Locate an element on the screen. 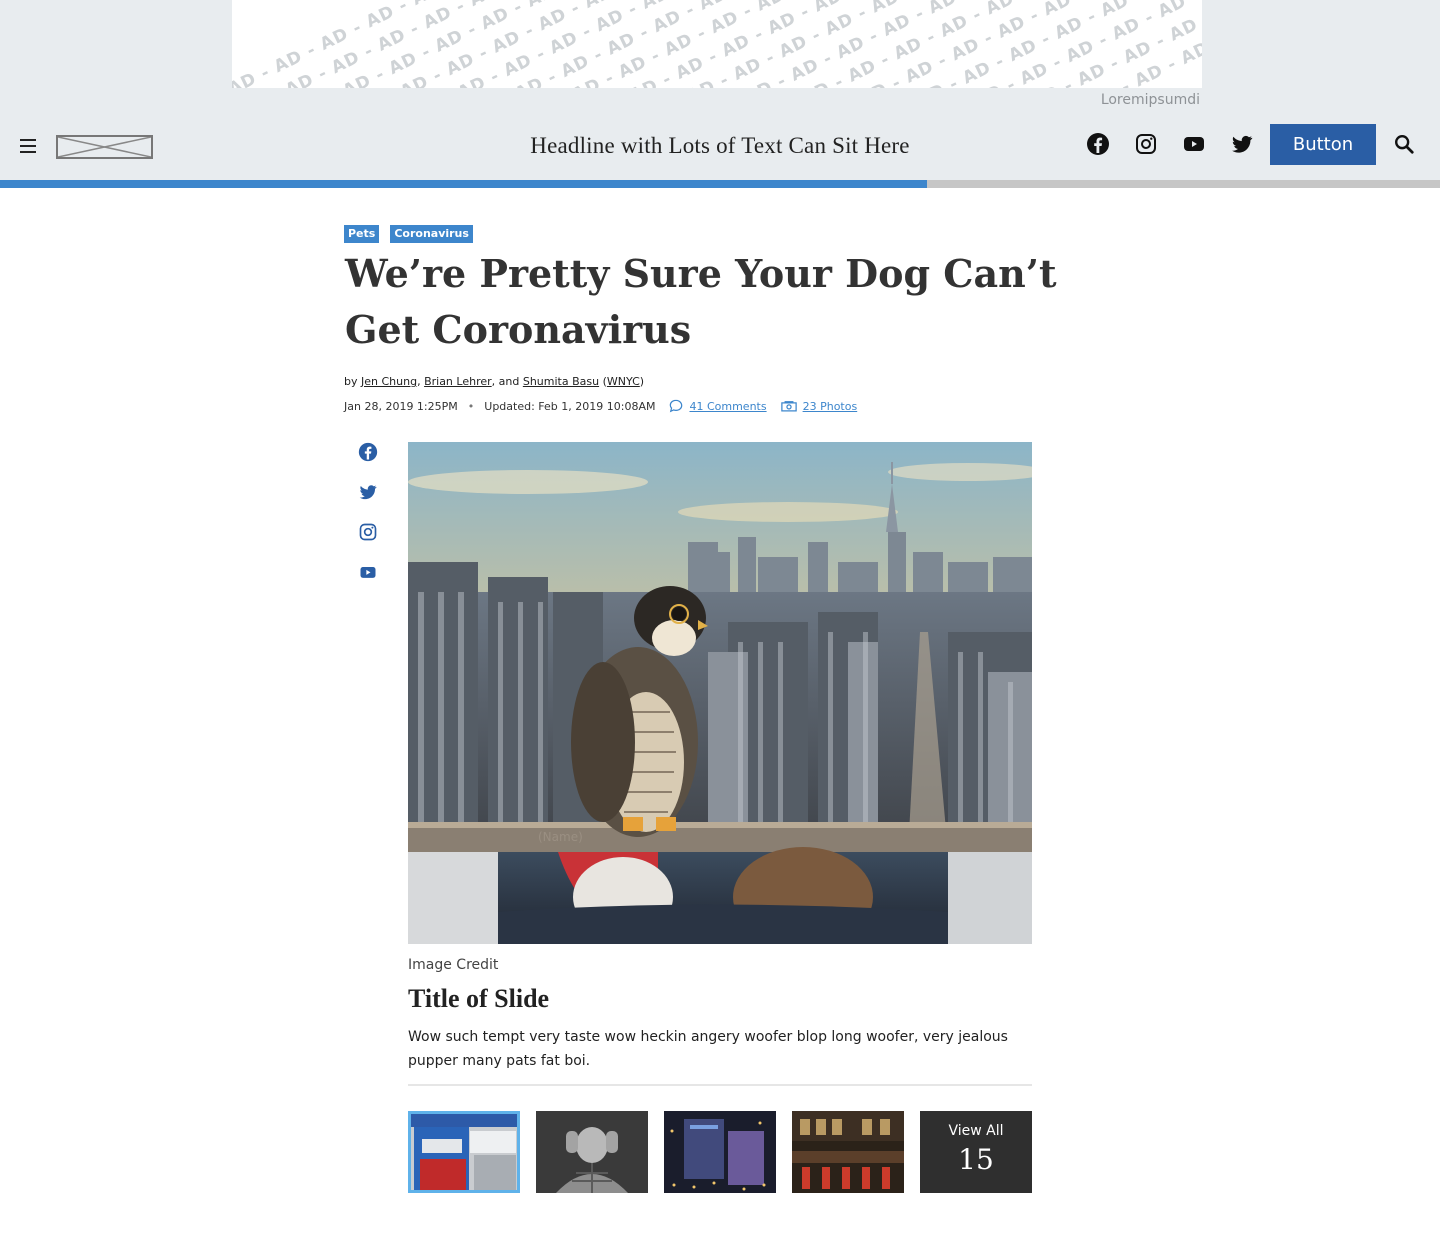  slide-title: Title of Slide is located at coordinates (479, 998).